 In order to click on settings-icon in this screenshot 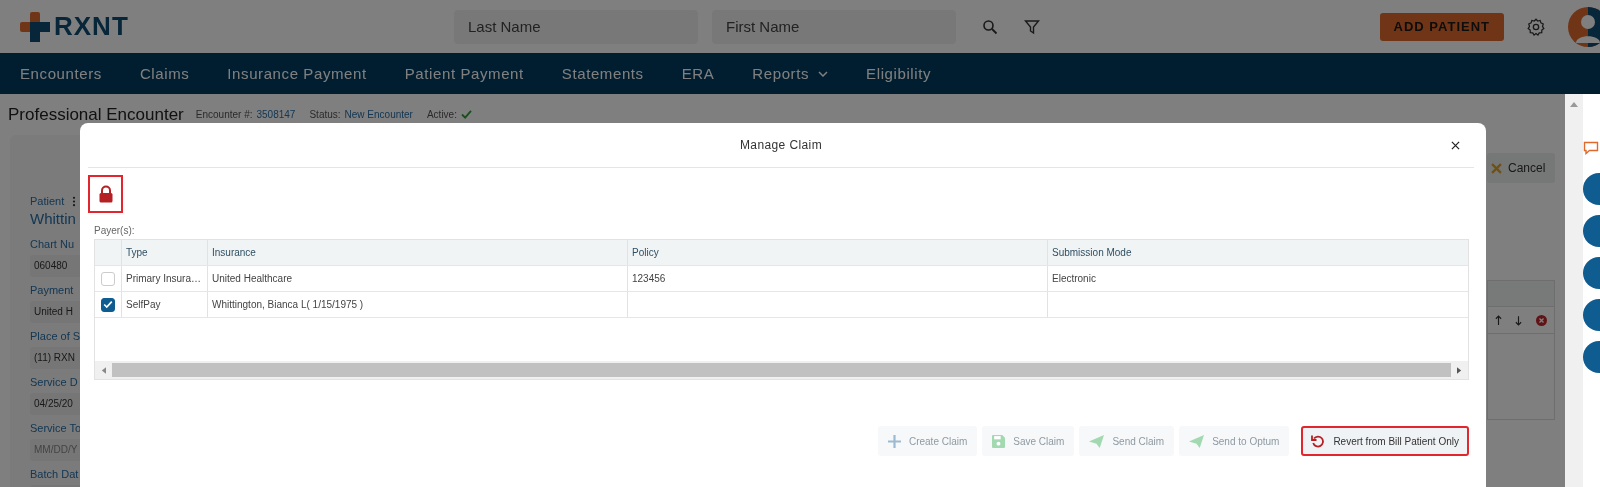, I will do `click(1536, 26)`.